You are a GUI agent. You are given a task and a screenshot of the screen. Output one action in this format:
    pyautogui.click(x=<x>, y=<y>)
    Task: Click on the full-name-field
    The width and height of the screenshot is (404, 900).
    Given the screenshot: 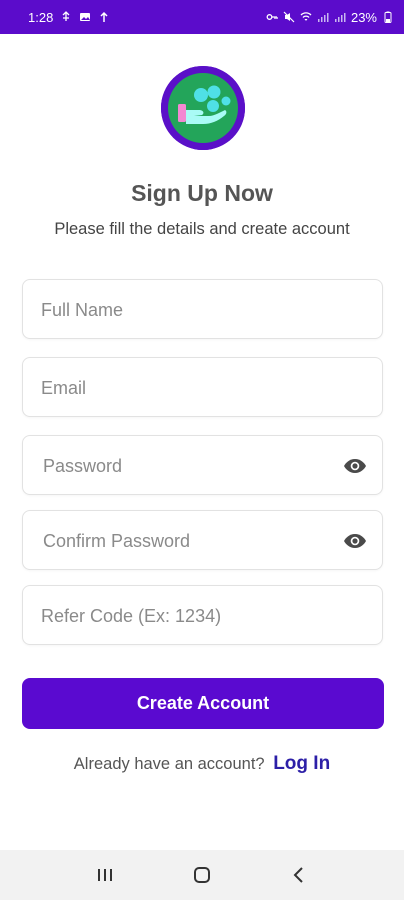 What is the action you would take?
    pyautogui.click(x=202, y=309)
    